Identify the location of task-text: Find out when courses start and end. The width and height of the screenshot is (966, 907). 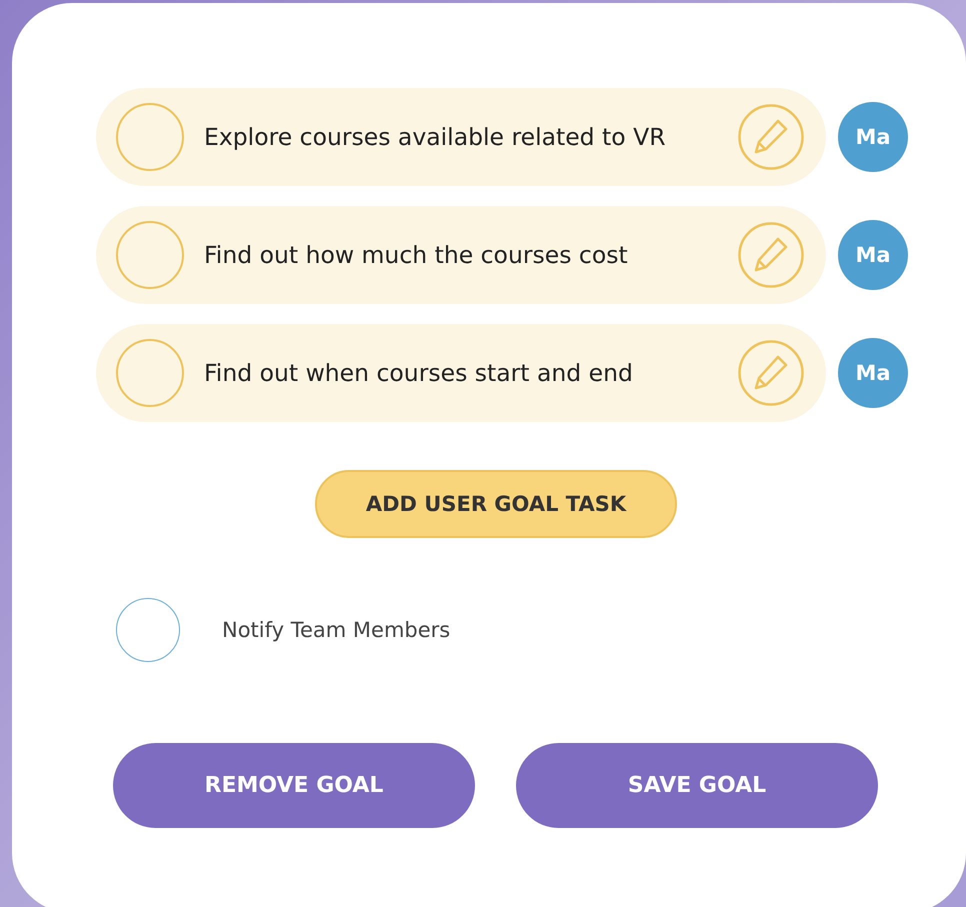
(419, 373).